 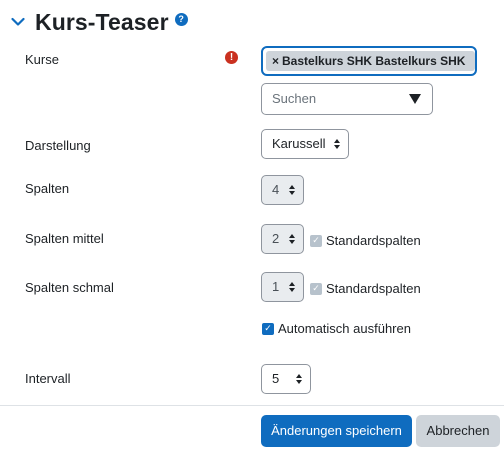 What do you see at coordinates (316, 288) in the screenshot?
I see `standardspalten-schmal-checkbox: ✓` at bounding box center [316, 288].